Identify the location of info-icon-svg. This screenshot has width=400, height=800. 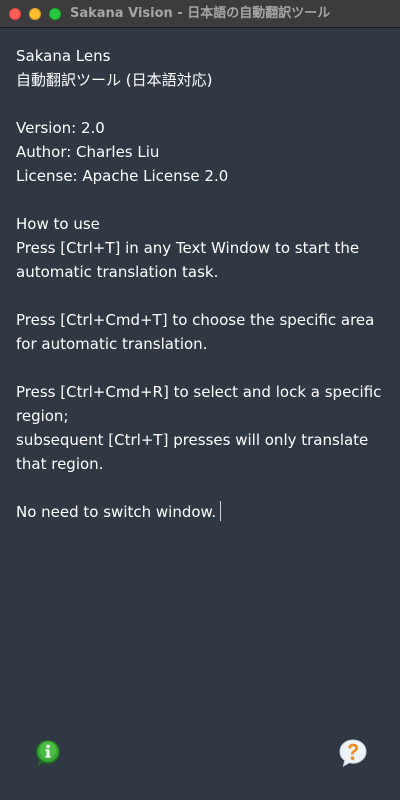
(48, 753).